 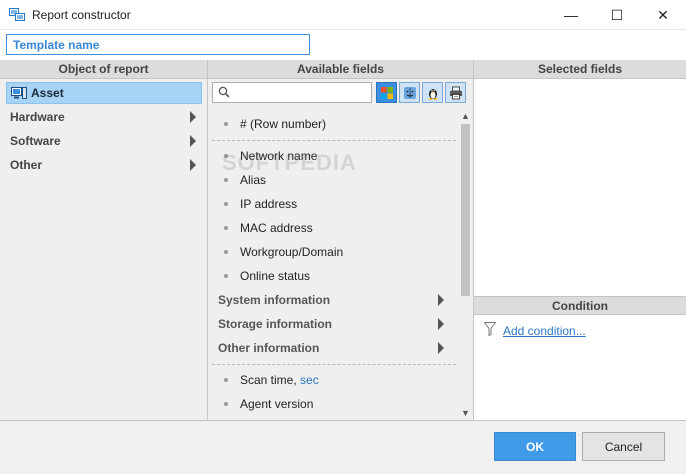 I want to click on ok-button: OK, so click(x=535, y=446).